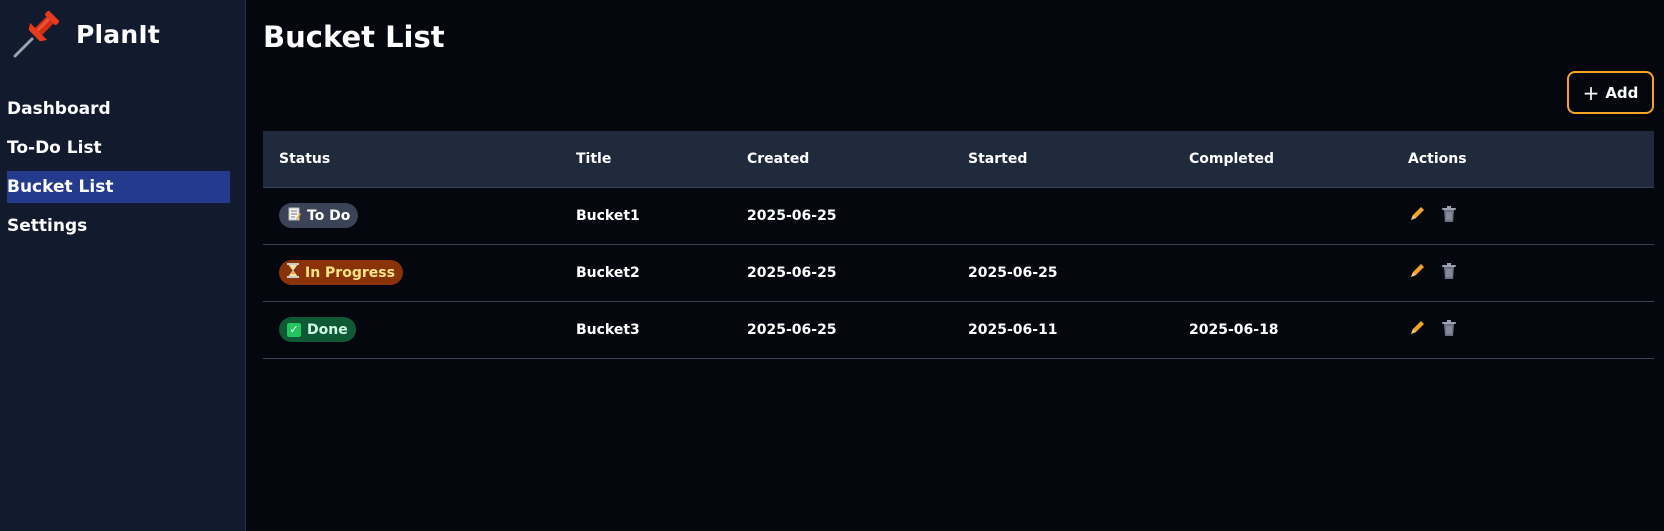 This screenshot has width=1664, height=531. Describe the element at coordinates (118, 148) in the screenshot. I see `sidebar-item-todo-list: To-Do List` at that location.